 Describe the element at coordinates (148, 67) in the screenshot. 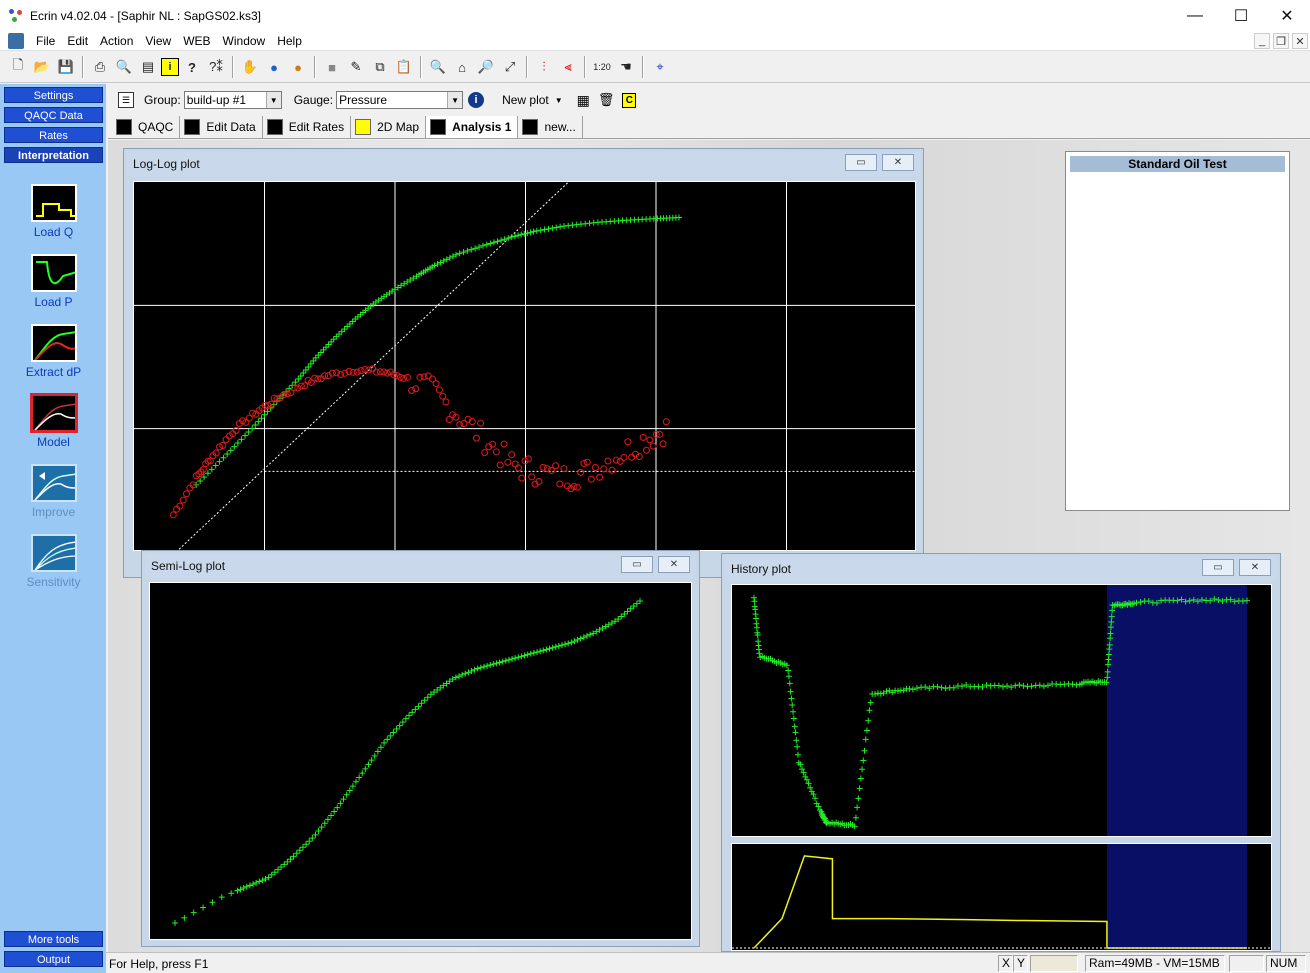

I see `page-icon: ▤` at that location.